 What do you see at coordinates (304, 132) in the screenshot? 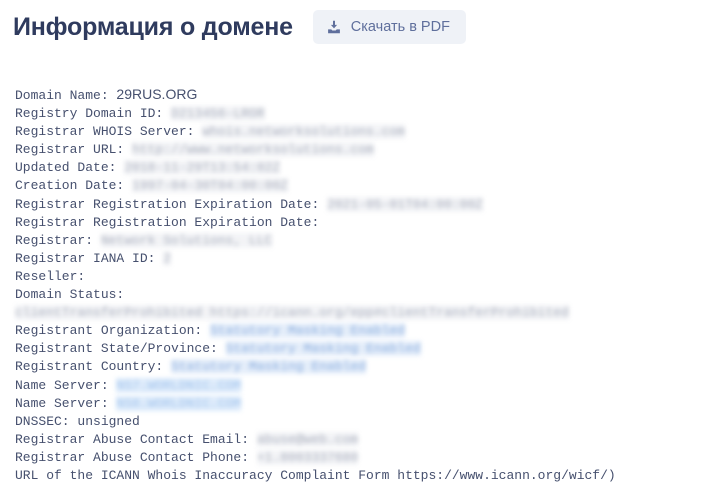
I see `whois-line-value: whois.networksolutions.com` at bounding box center [304, 132].